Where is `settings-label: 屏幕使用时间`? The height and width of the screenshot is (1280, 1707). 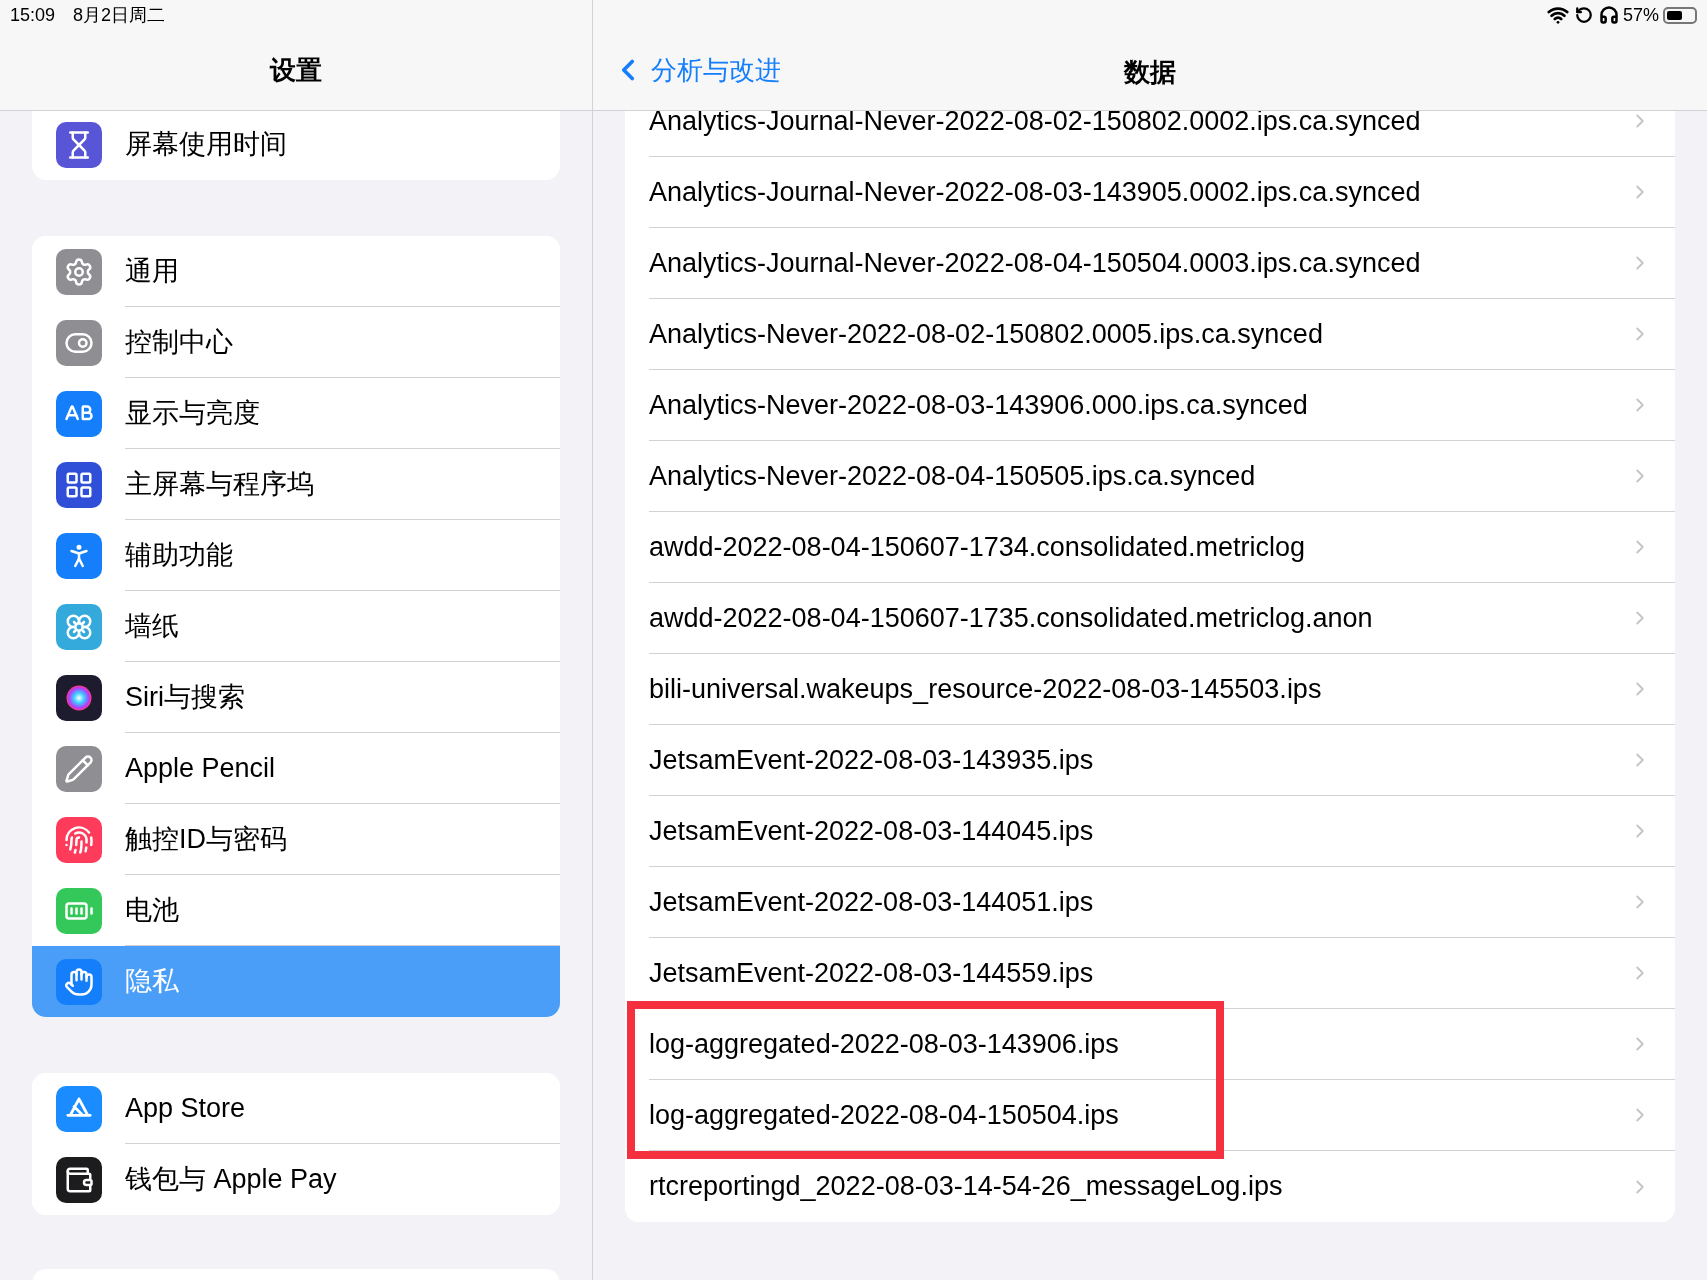 settings-label: 屏幕使用时间 is located at coordinates (206, 145).